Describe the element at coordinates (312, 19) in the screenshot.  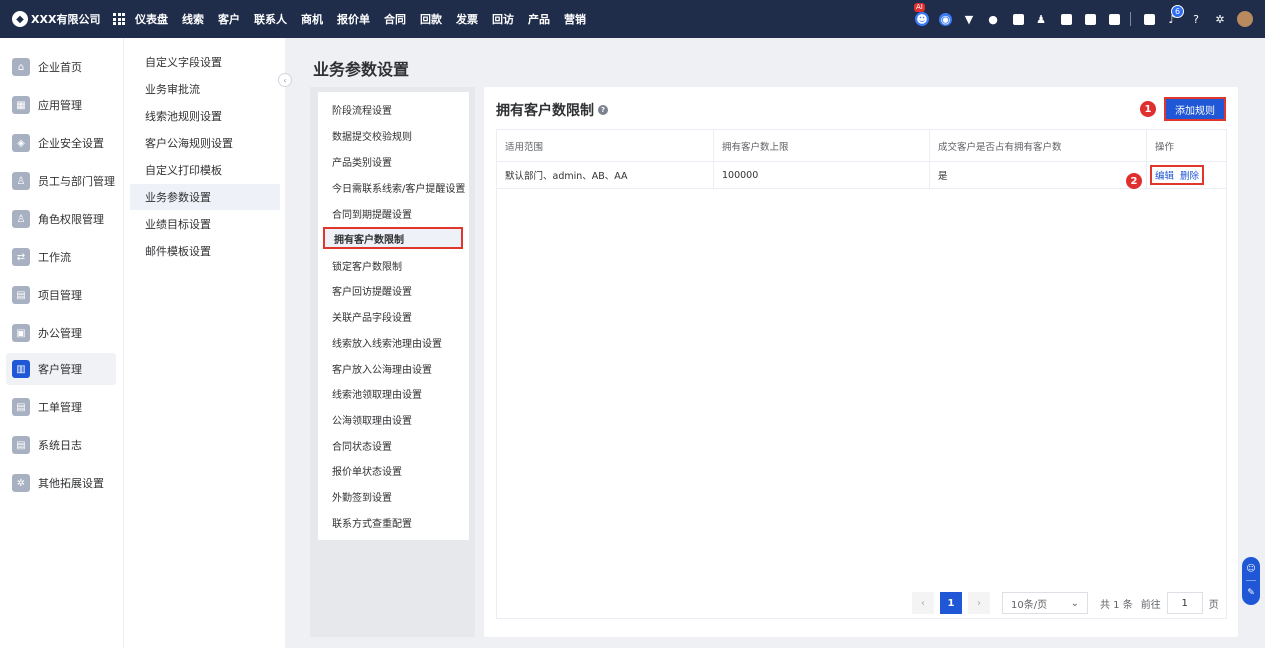
I see `nav-opportunities: 商机` at that location.